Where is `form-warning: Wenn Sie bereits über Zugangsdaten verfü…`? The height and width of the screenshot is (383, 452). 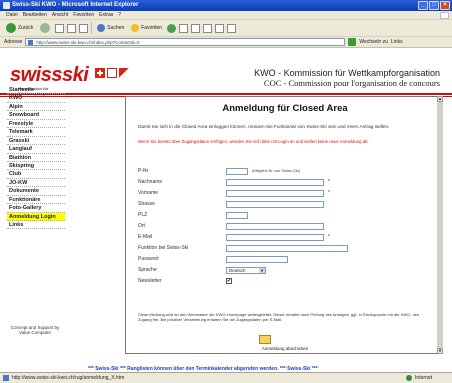
form-warning: Wenn Sie bereits über Zugangsdaten verfü… is located at coordinates (253, 141).